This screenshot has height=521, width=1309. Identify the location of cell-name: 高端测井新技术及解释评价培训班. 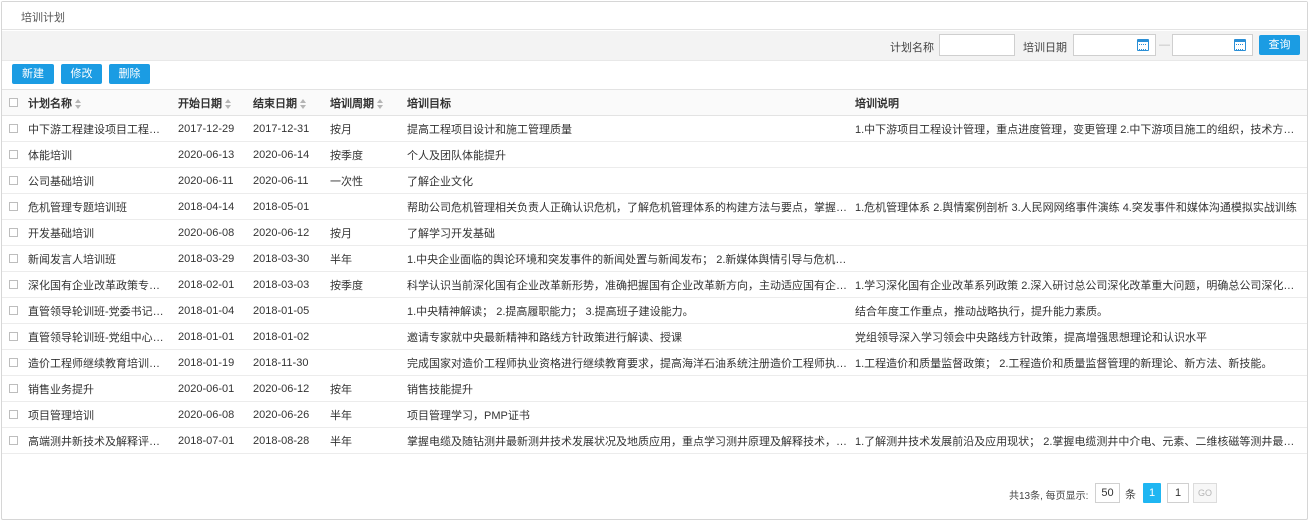
(99, 440).